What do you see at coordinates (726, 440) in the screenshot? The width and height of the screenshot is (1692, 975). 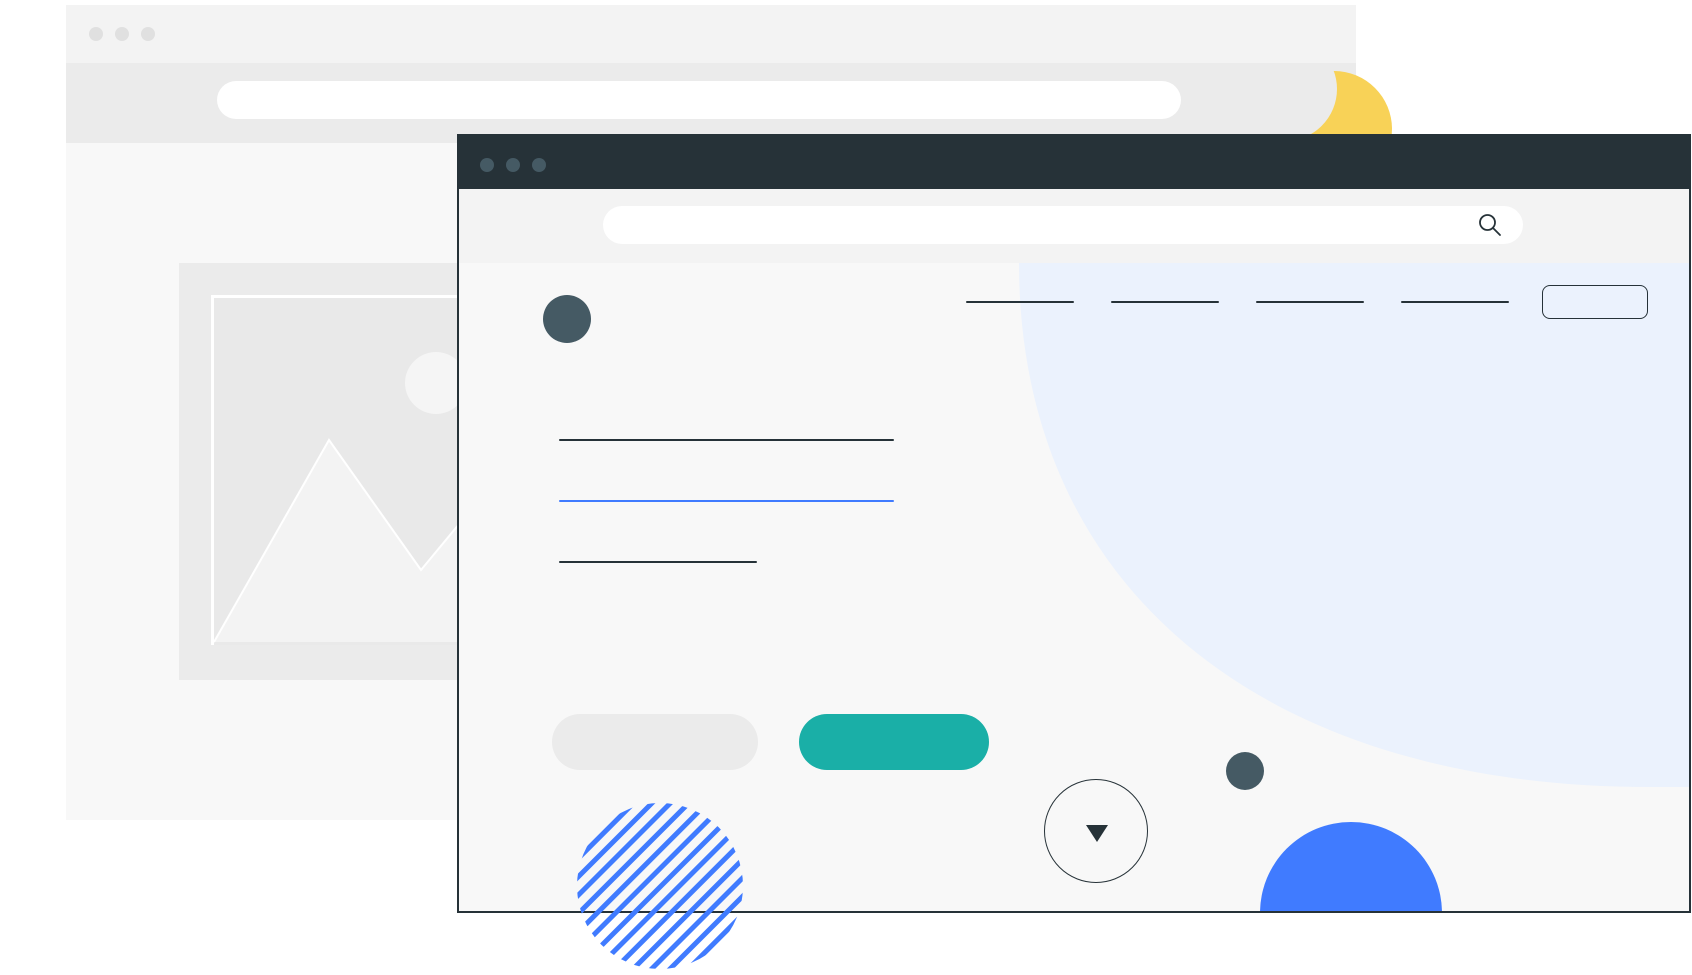 I see `hero-title-line` at bounding box center [726, 440].